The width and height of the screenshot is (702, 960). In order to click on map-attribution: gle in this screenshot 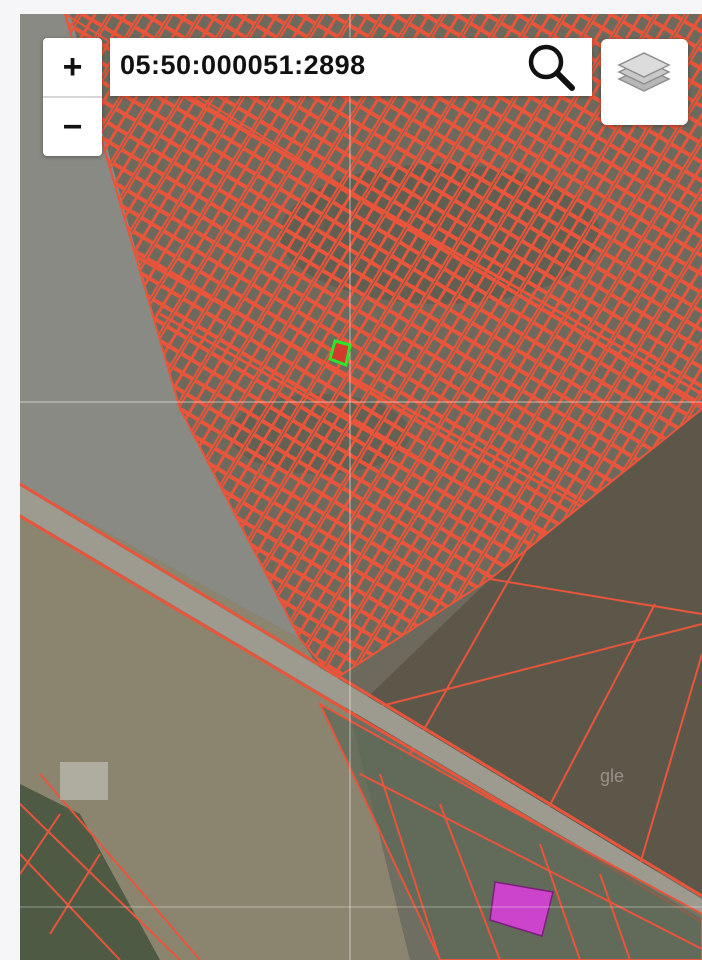, I will do `click(612, 776)`.